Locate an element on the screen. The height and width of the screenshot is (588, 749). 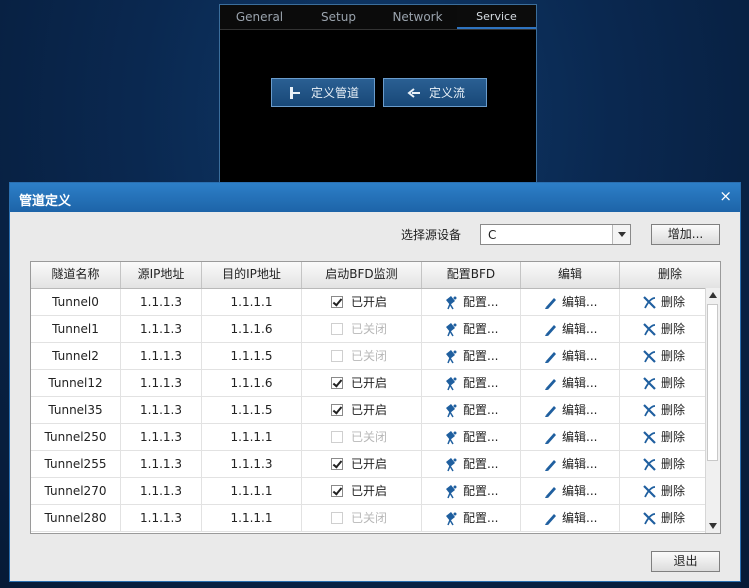
col-header-edit: 编辑 is located at coordinates (570, 275).